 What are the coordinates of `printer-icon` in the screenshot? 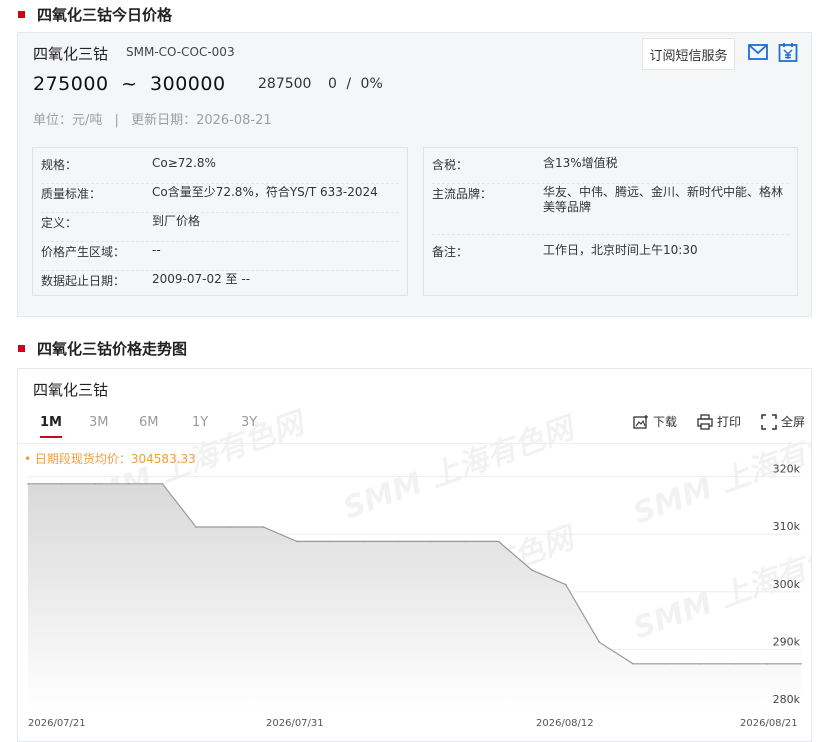 It's located at (705, 421).